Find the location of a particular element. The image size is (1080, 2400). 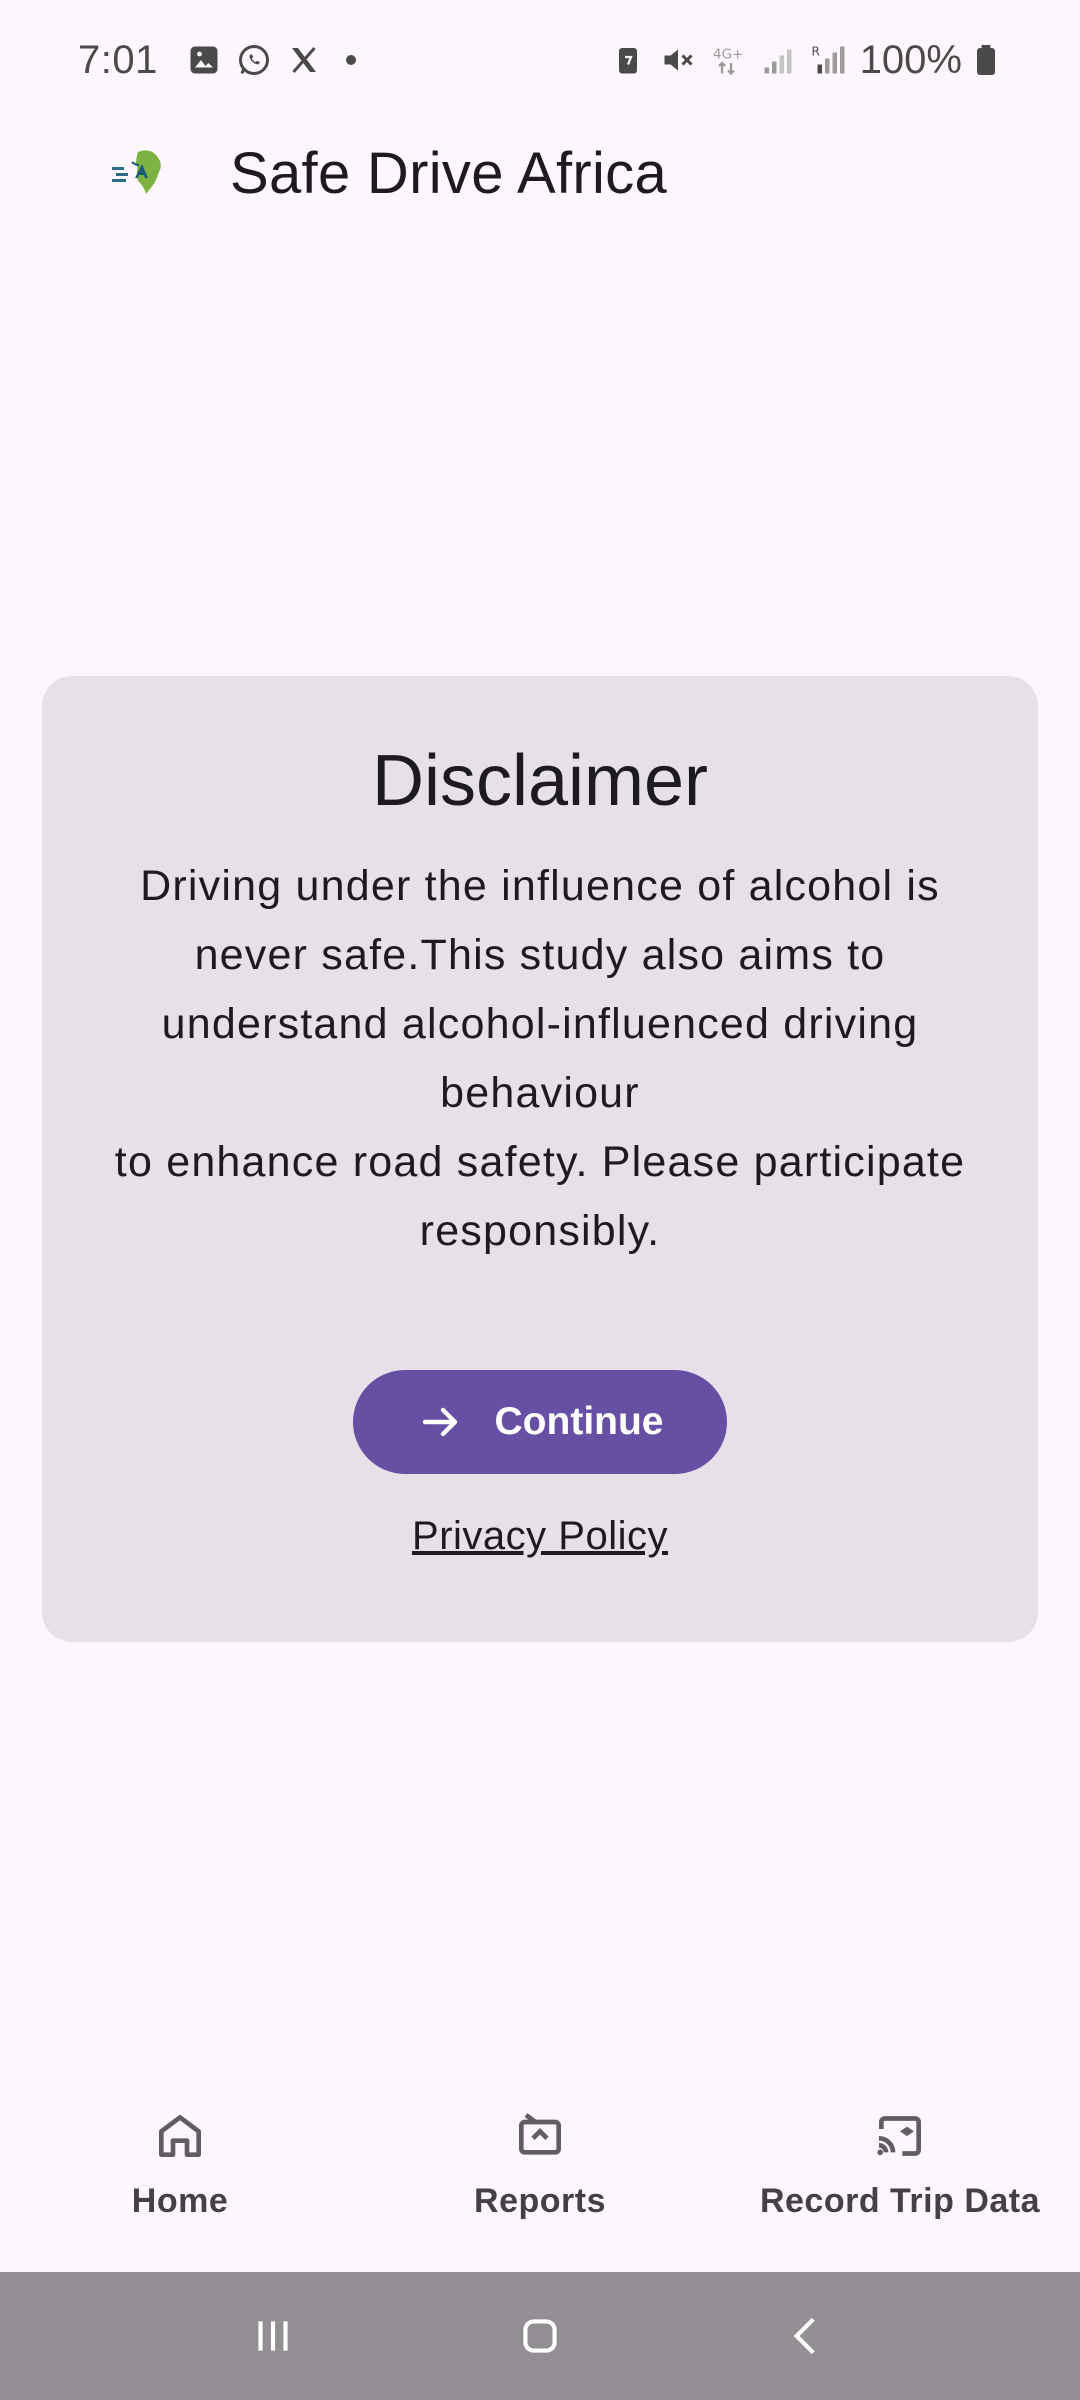

roaming-signal-icon: R is located at coordinates (828, 60).